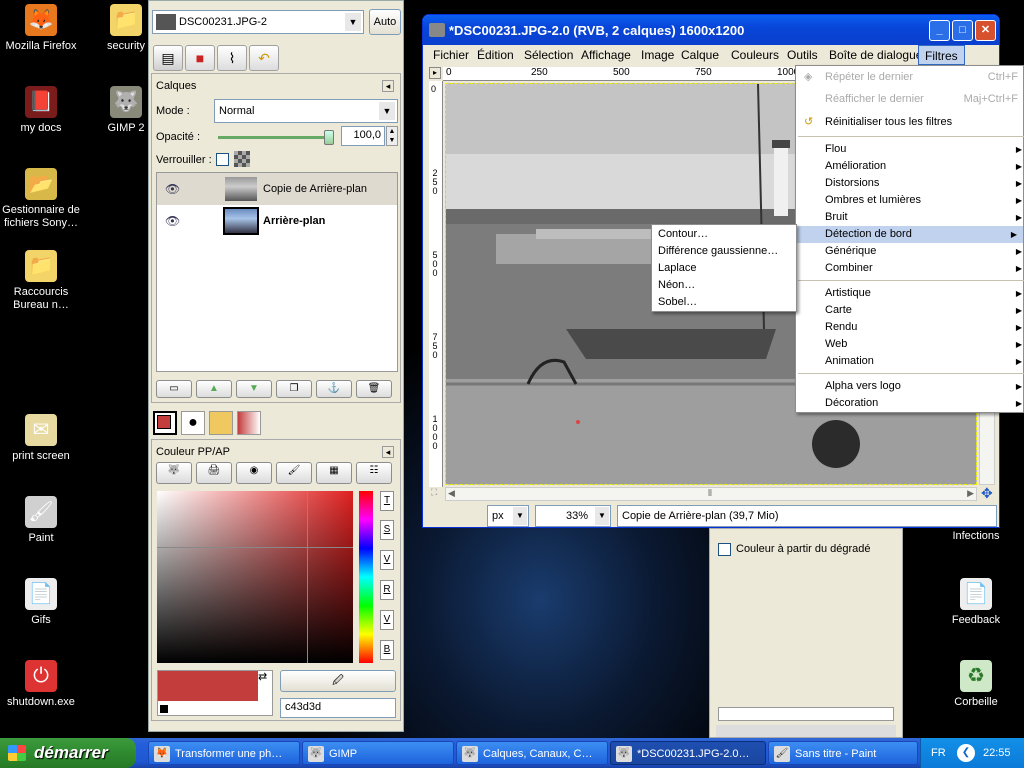  What do you see at coordinates (938, 753) in the screenshot?
I see `language-indicator: FR` at bounding box center [938, 753].